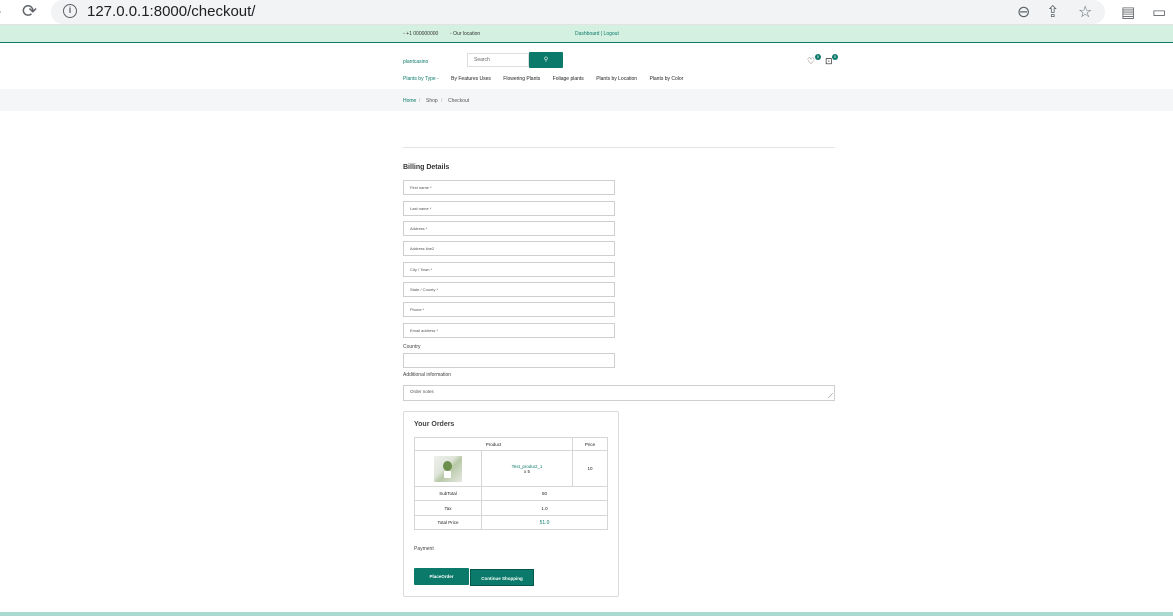  I want to click on phone-field: Phone *, so click(509, 309).